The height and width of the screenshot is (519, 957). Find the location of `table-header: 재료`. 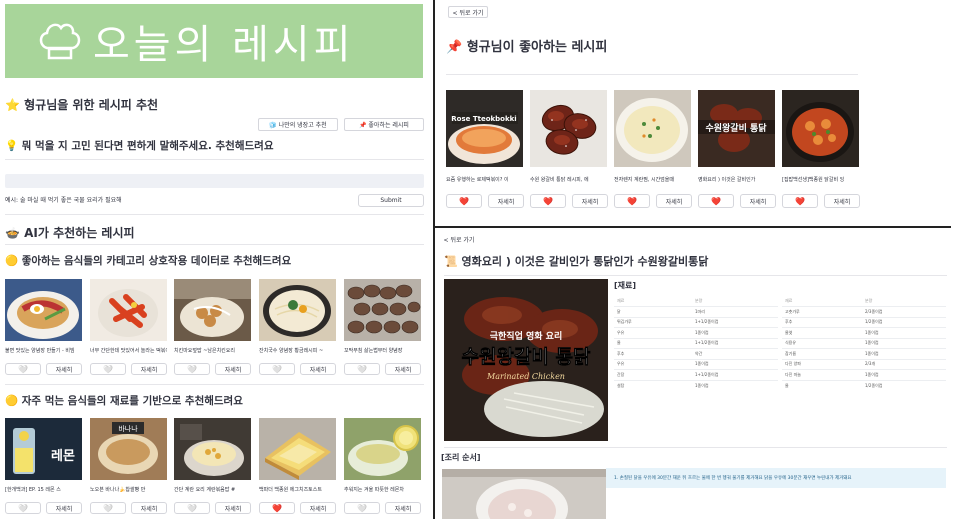

table-header: 재료 is located at coordinates (789, 300).